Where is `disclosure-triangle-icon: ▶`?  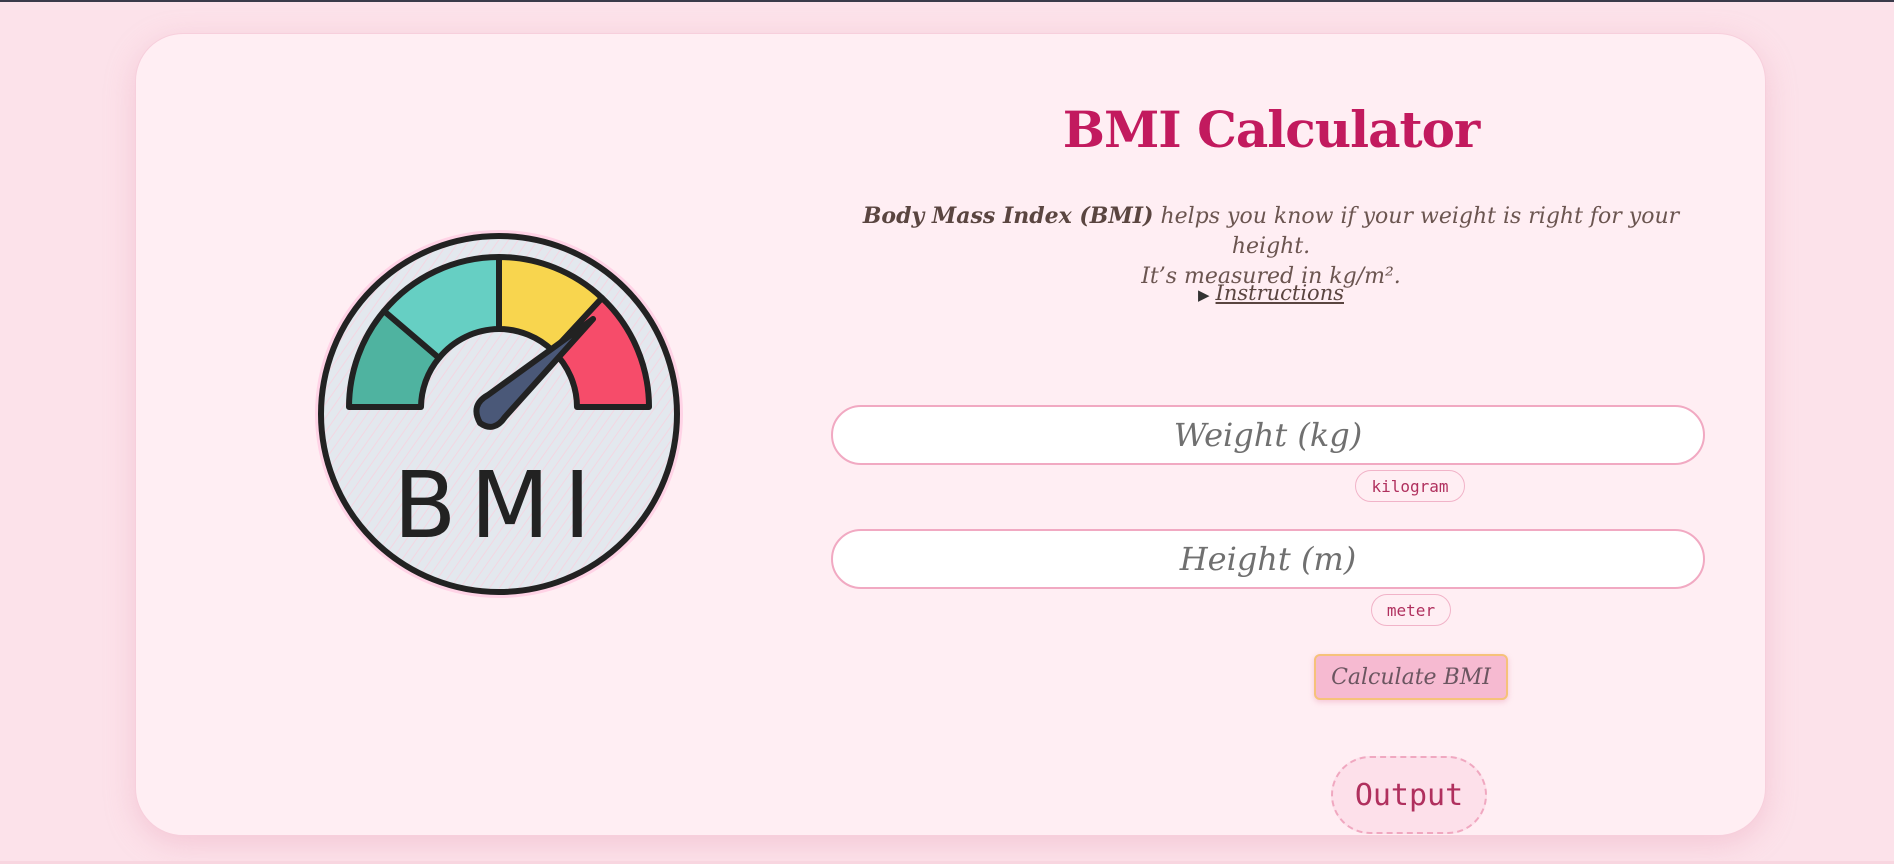
disclosure-triangle-icon: ▶ is located at coordinates (1203, 295).